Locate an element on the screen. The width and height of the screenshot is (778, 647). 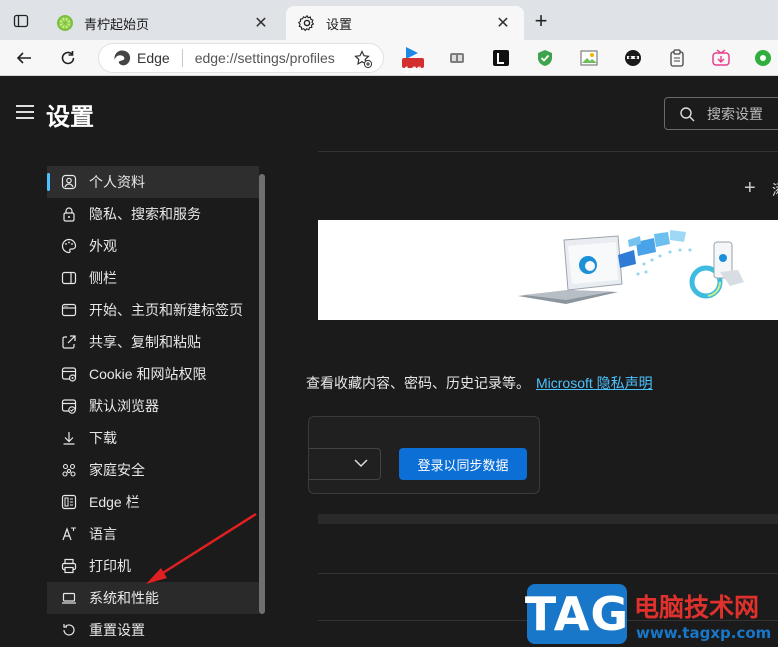
profile-icon is located at coordinates (69, 182).